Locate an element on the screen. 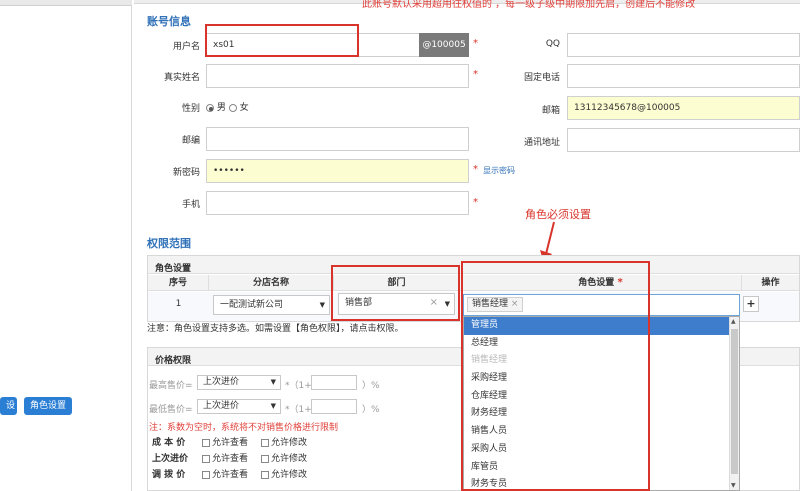 The height and width of the screenshot is (491, 800). realname-label: 真实姓名 is located at coordinates (181, 78).